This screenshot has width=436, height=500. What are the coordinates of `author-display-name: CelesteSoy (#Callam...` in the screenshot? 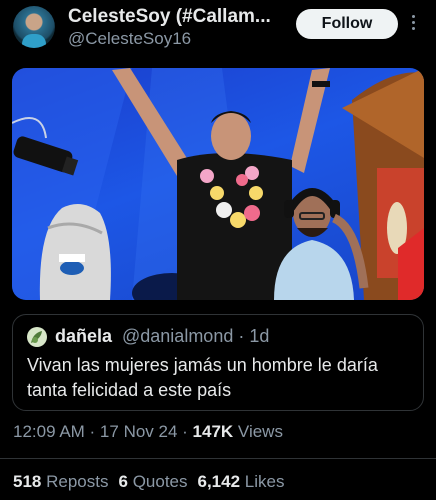 It's located at (169, 17).